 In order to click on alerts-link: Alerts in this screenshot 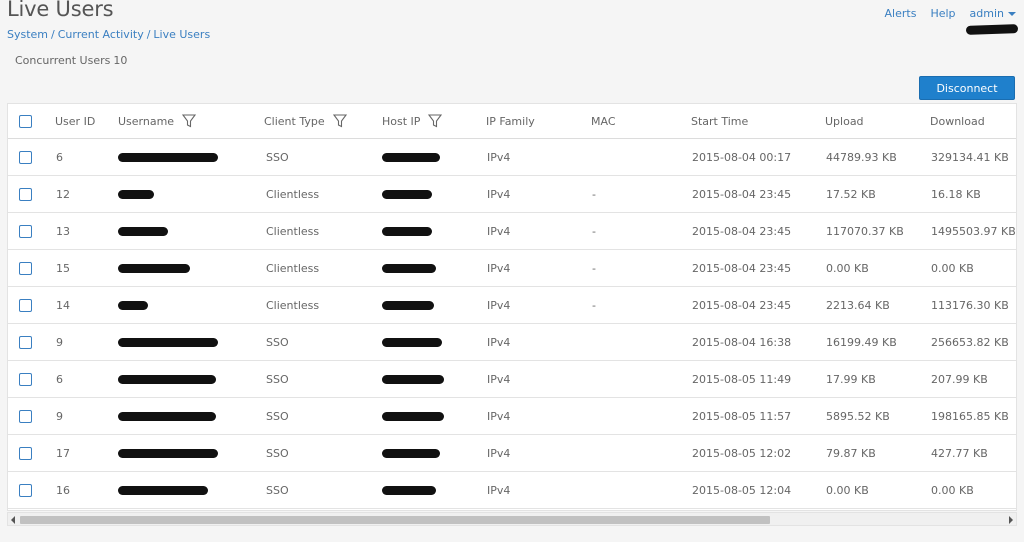, I will do `click(901, 13)`.